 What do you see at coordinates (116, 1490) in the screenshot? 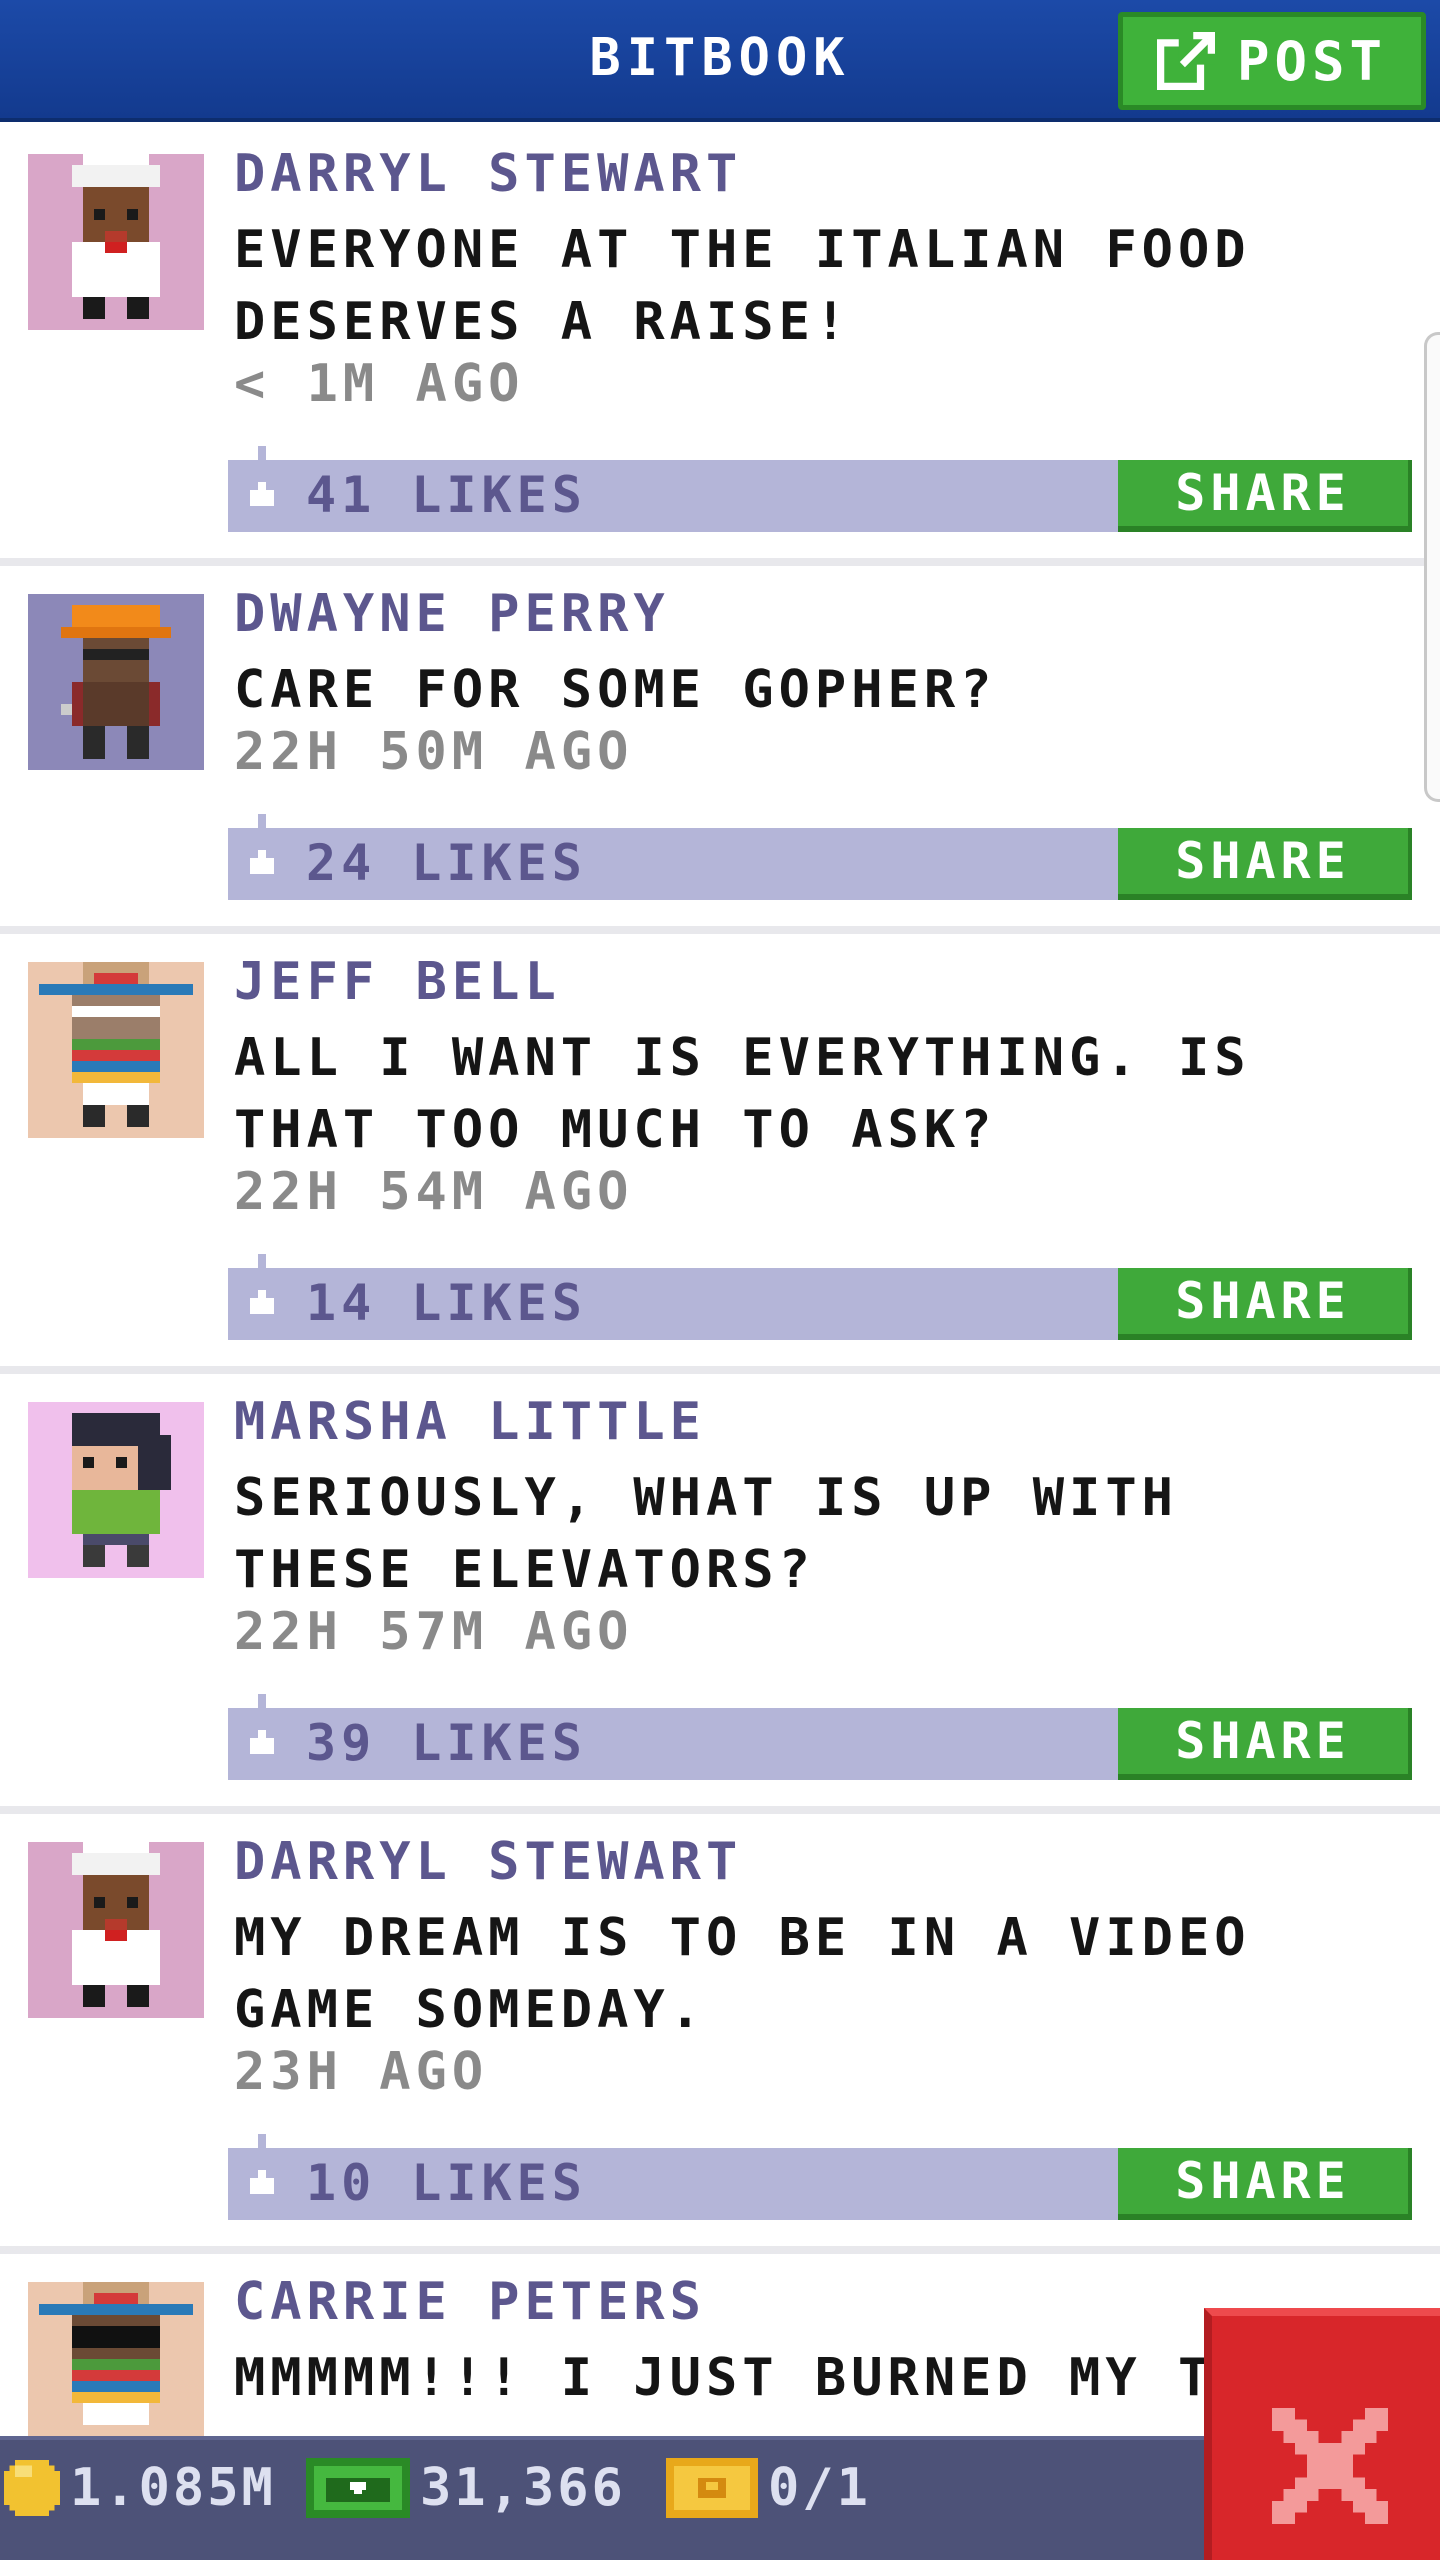
I see `woman-avatar-icon` at bounding box center [116, 1490].